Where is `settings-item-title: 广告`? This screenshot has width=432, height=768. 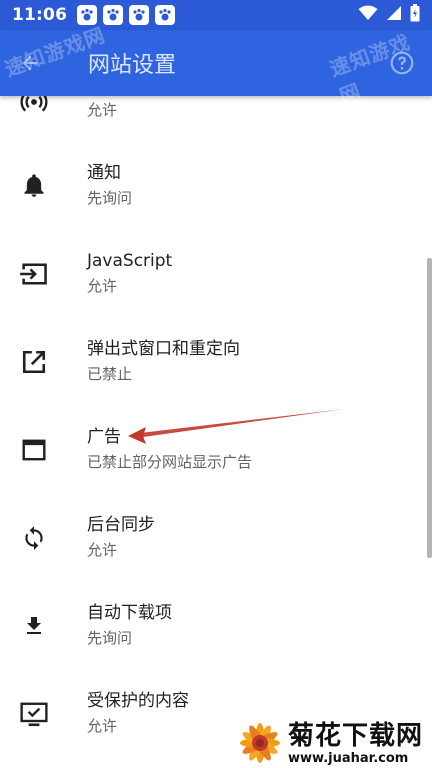
settings-item-title: 广告 is located at coordinates (104, 437).